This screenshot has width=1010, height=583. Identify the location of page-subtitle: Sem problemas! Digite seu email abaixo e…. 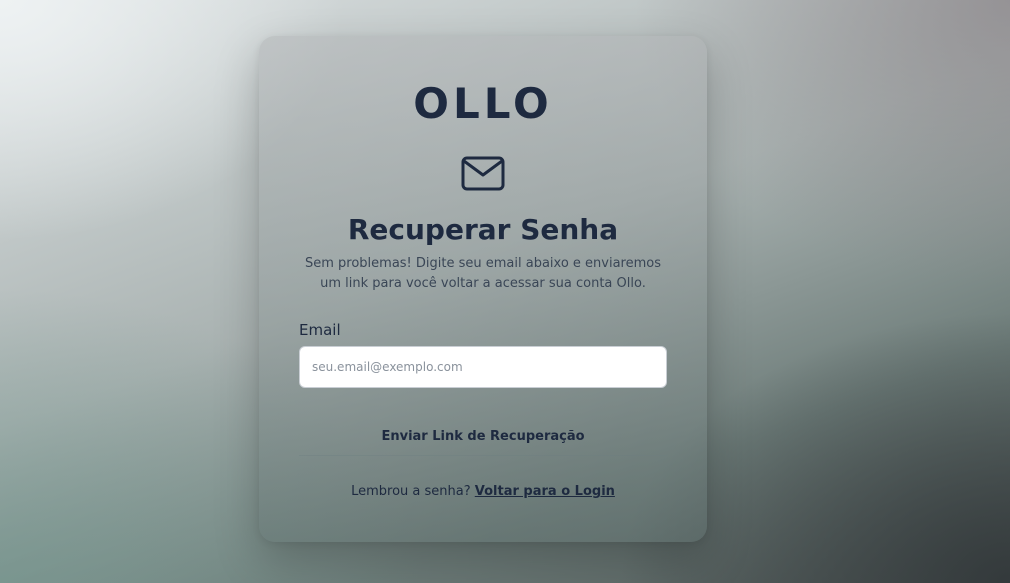
(483, 273).